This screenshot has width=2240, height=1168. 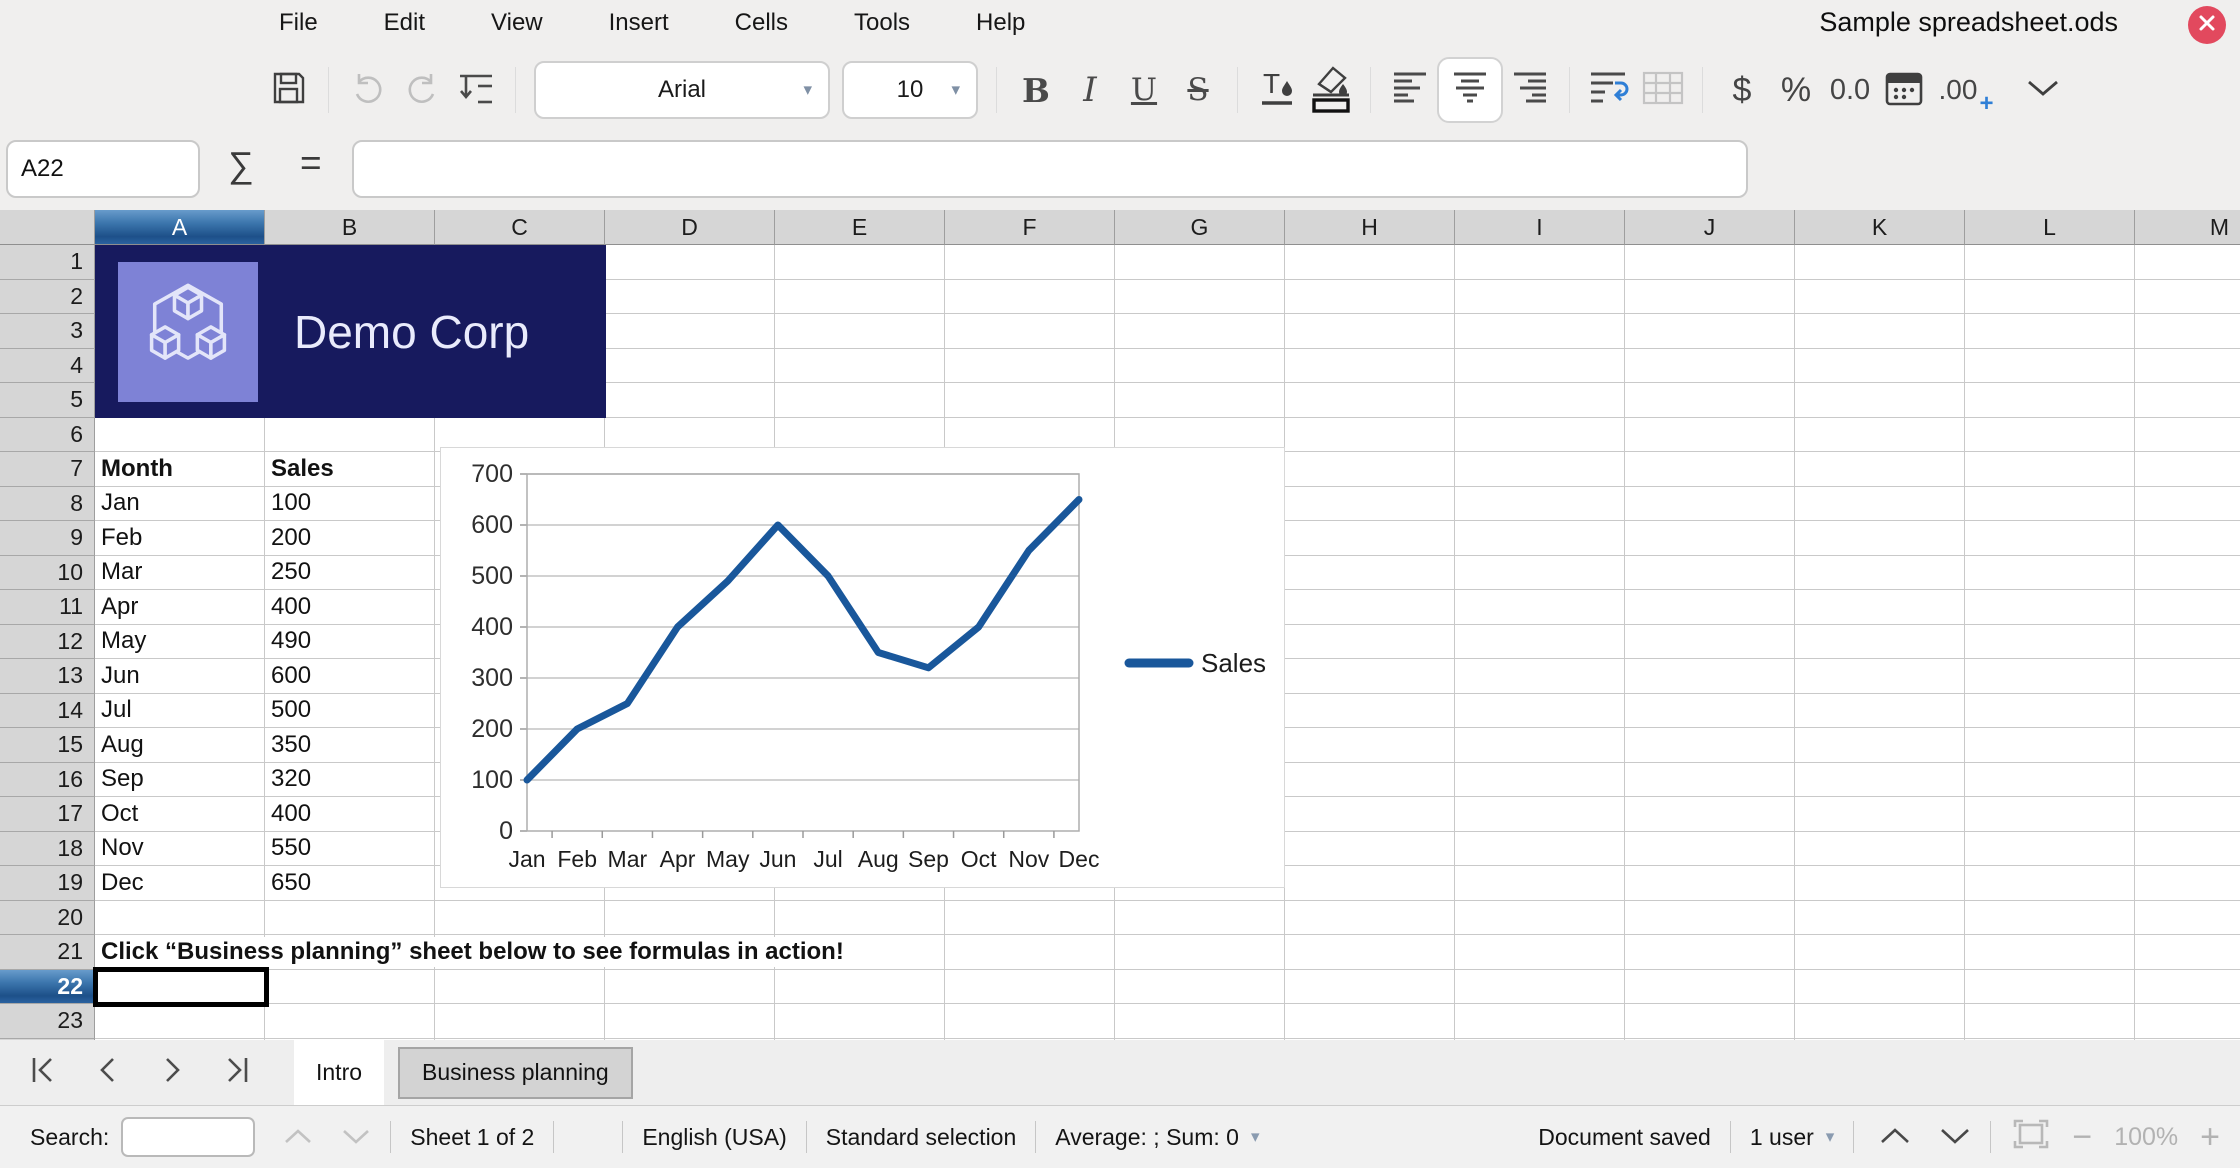 What do you see at coordinates (690, 365) in the screenshot?
I see `cell-D4` at bounding box center [690, 365].